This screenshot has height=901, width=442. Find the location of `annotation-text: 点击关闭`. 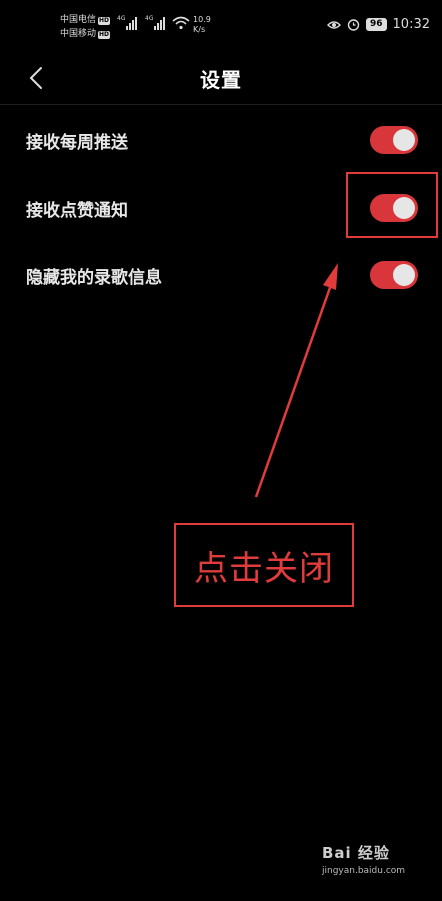

annotation-text: 点击关闭 is located at coordinates (264, 568).